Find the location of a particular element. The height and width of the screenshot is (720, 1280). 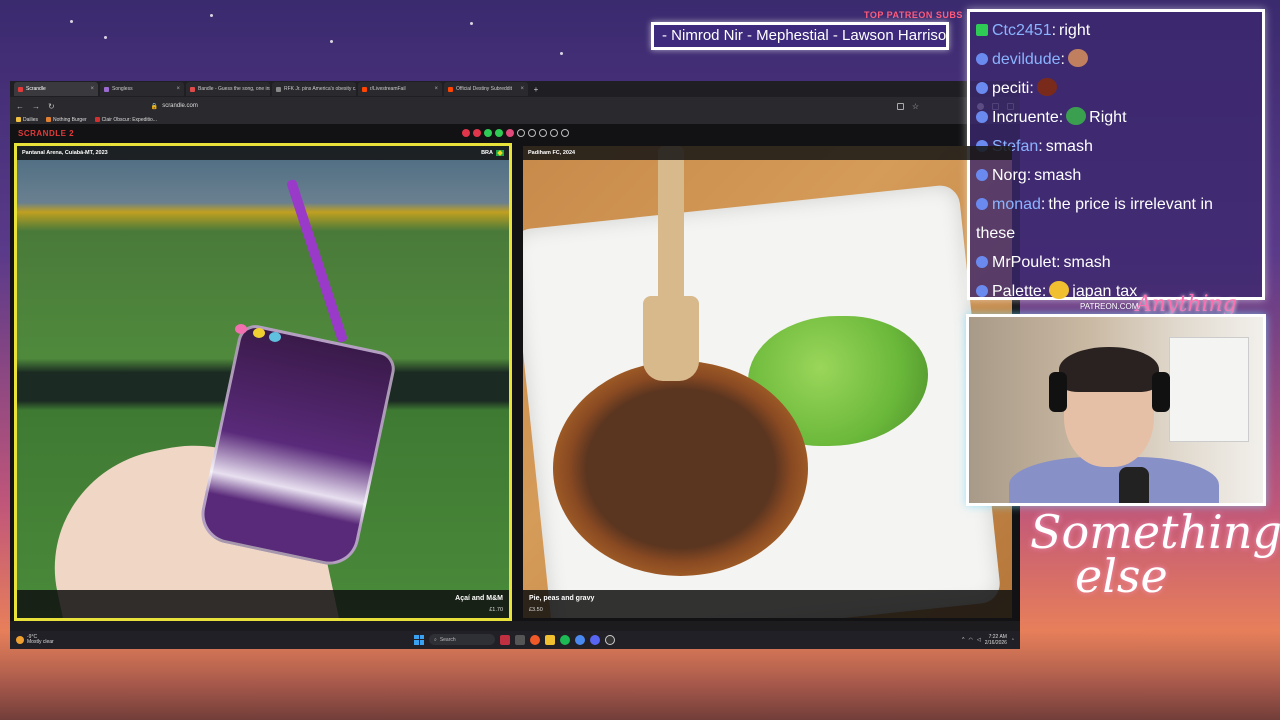

browser-toolbar: ← → ↻ 🔒 scrandle.com ☆ is located at coordinates (515, 106).